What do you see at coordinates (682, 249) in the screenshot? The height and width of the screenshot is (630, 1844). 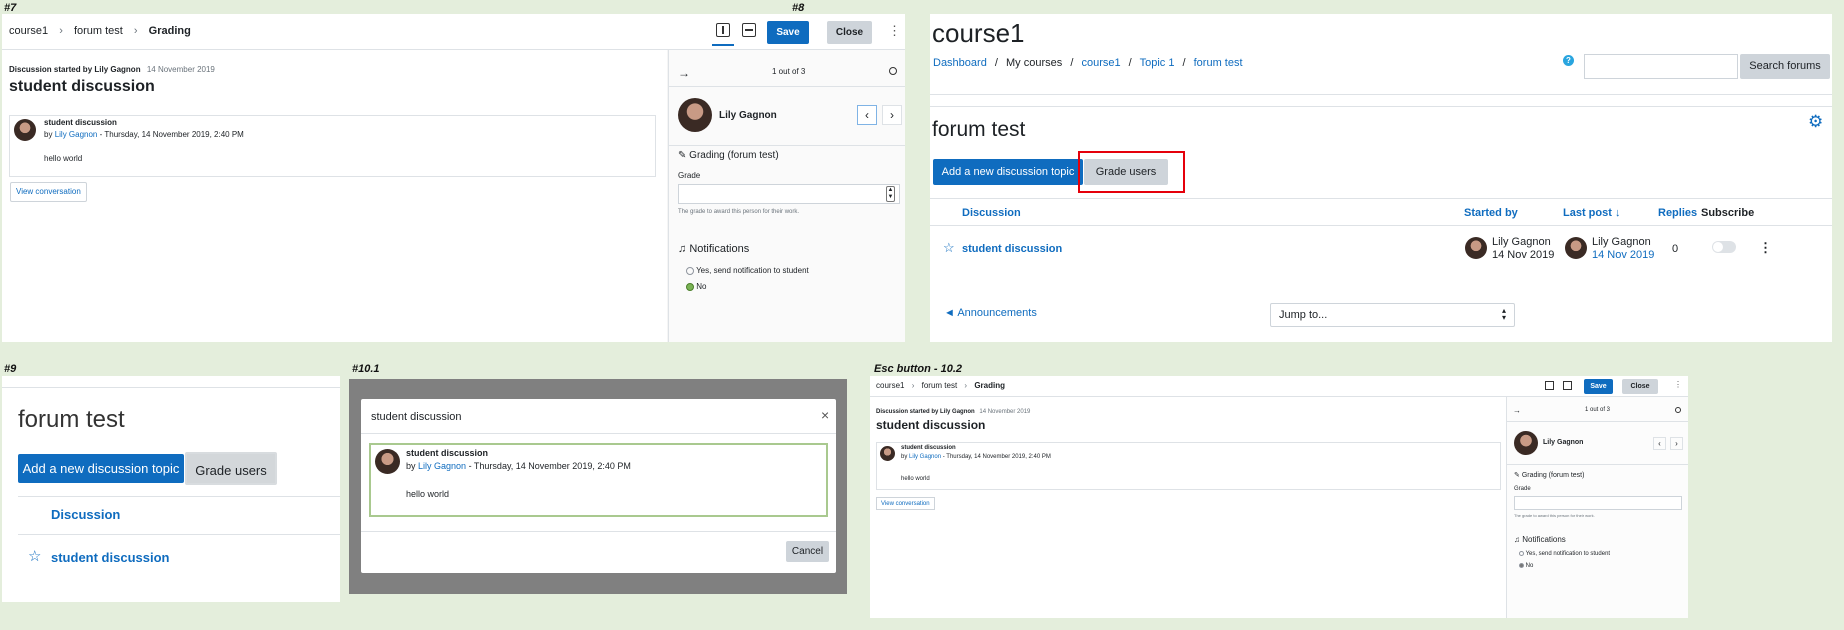 I see `bell-icon: ♫` at bounding box center [682, 249].